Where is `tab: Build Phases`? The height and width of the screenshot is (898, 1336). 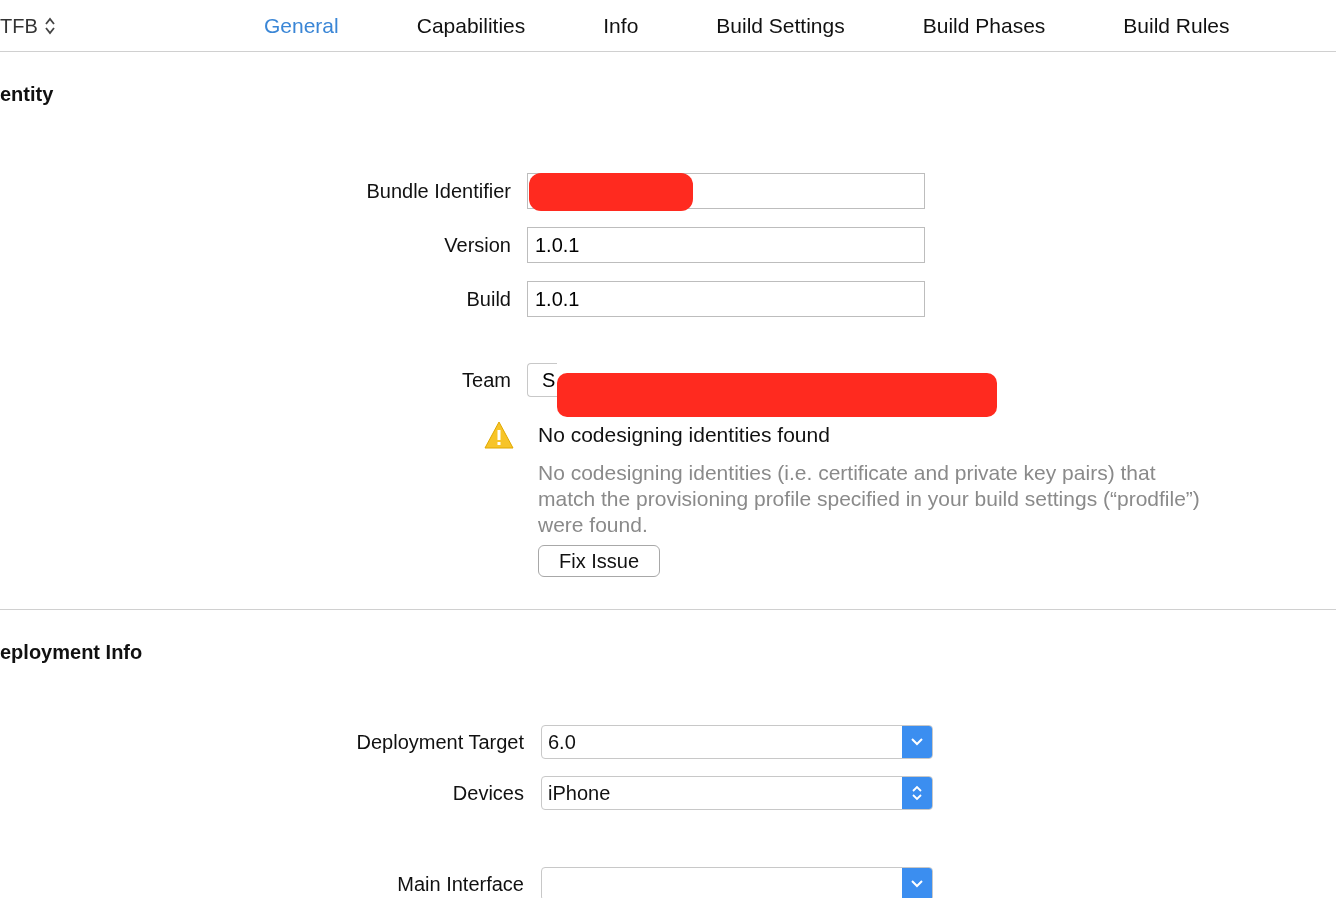
tab: Build Phases is located at coordinates (984, 25).